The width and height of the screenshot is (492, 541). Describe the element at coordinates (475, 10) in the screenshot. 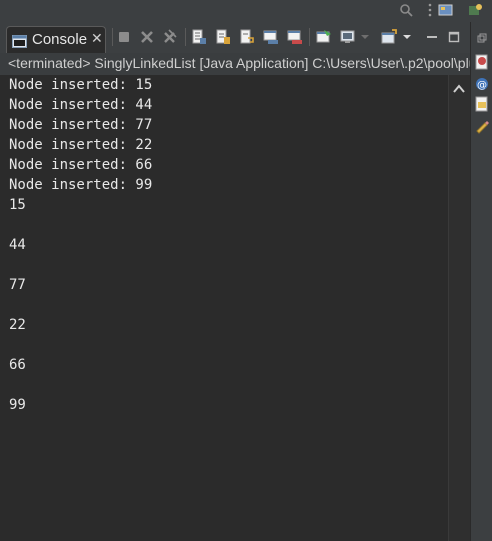

I see `java-perspective-icon` at that location.